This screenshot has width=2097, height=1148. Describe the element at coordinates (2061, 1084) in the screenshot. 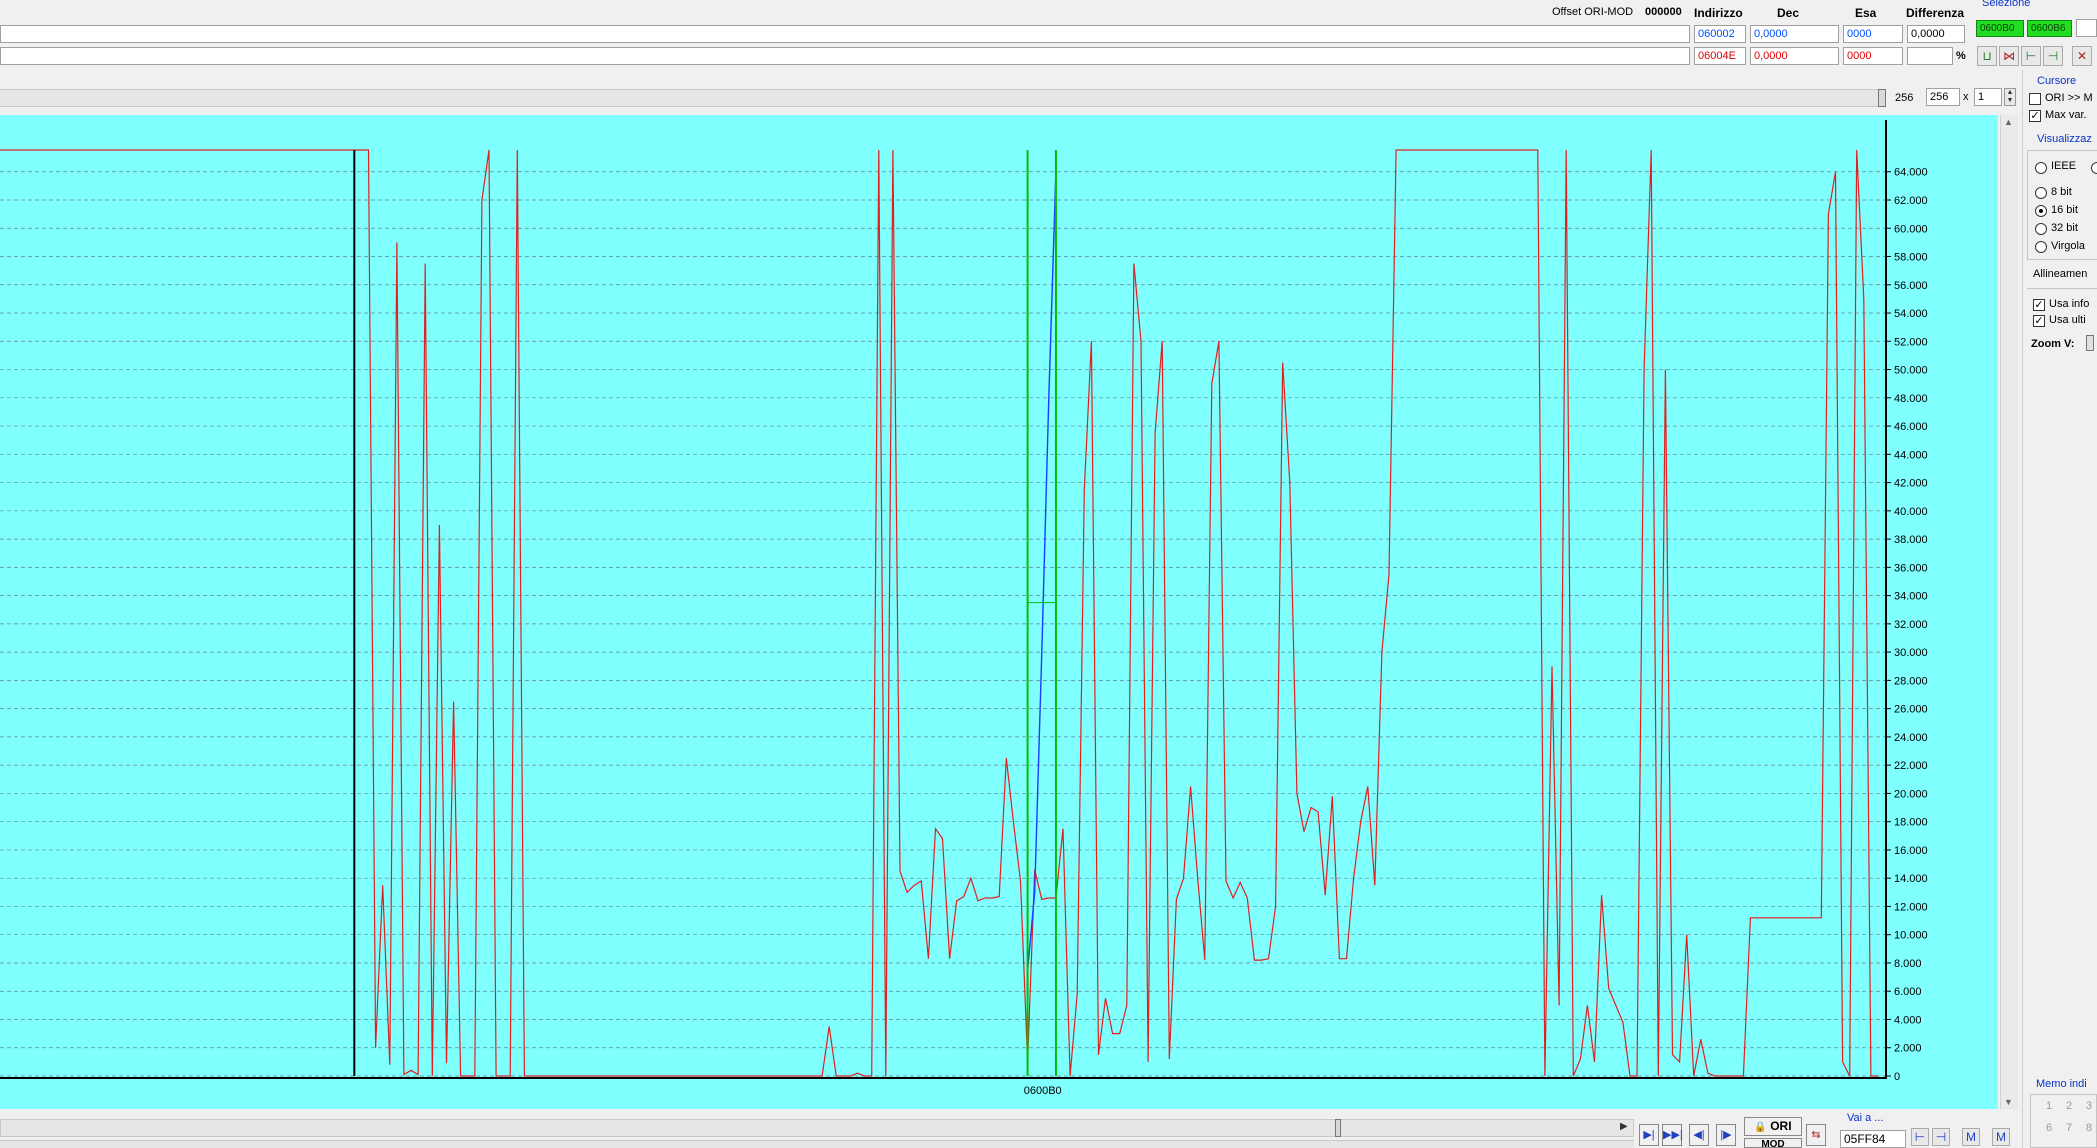

I see `memo-title: Memo indi` at that location.